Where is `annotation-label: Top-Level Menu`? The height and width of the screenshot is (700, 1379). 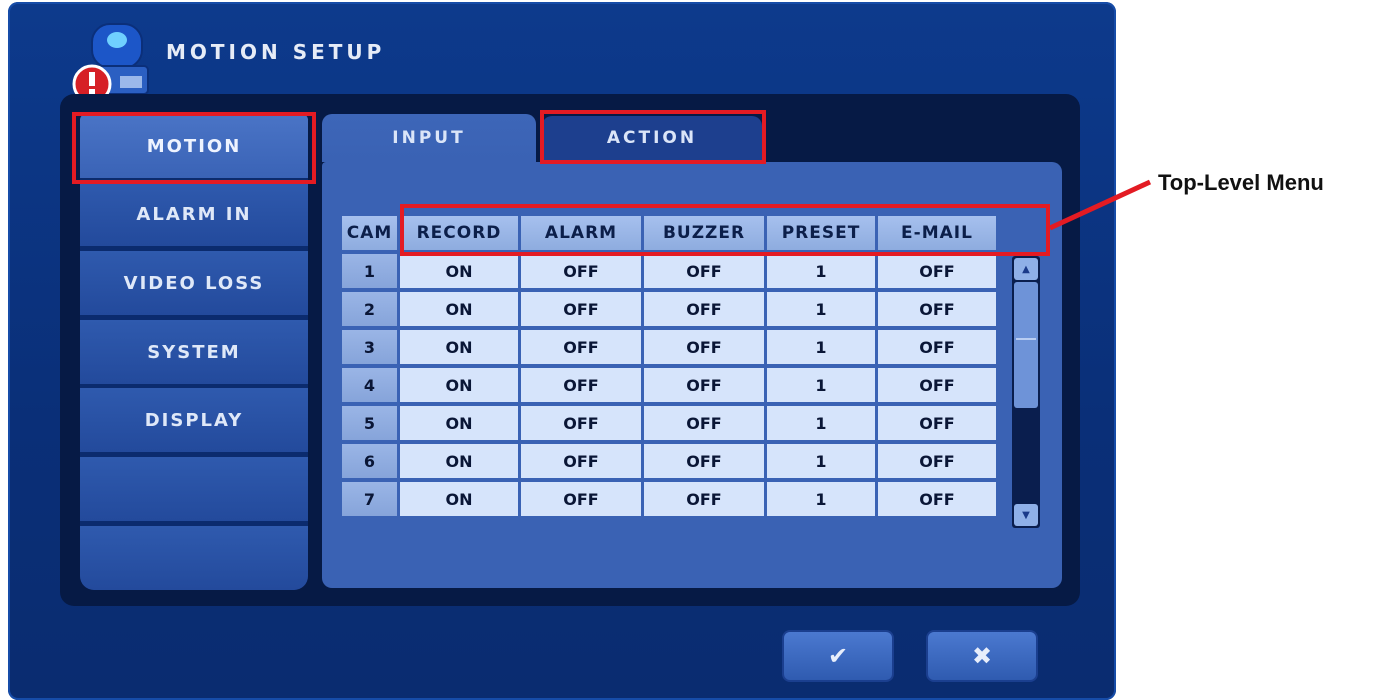
annotation-label: Top-Level Menu is located at coordinates (1241, 182).